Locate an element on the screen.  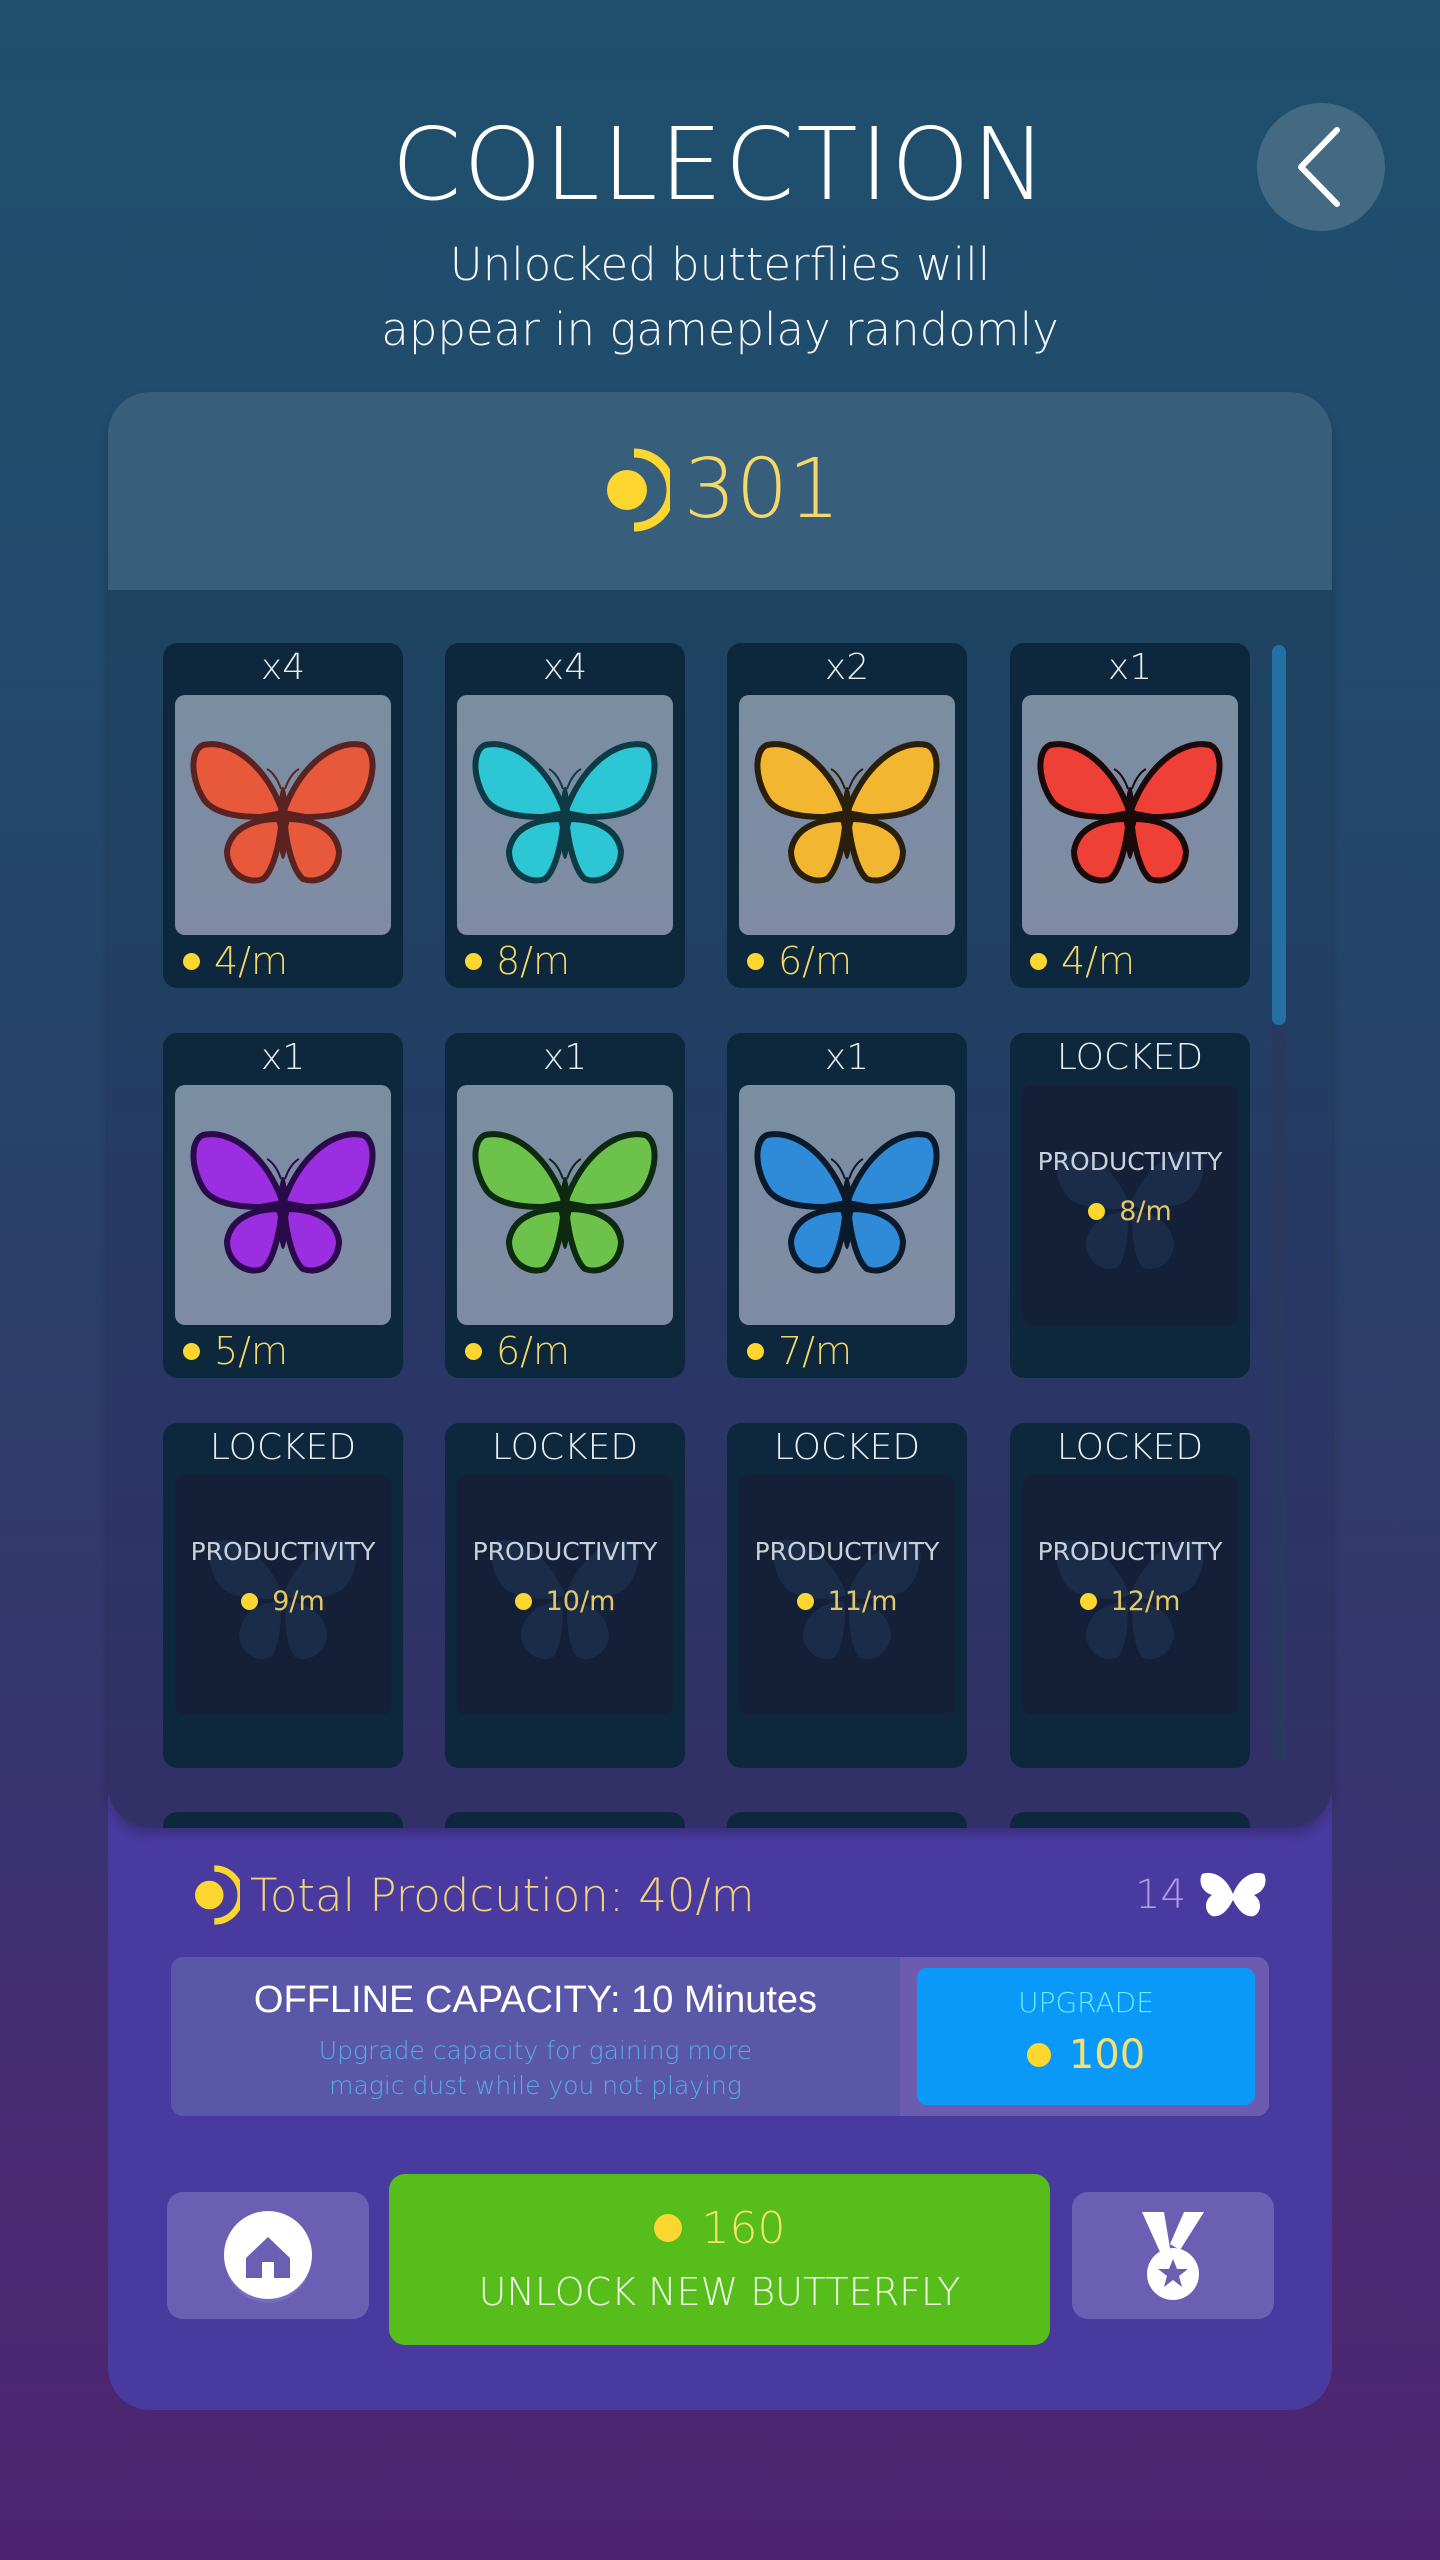
butterfly-count: 14 is located at coordinates (1201, 1895).